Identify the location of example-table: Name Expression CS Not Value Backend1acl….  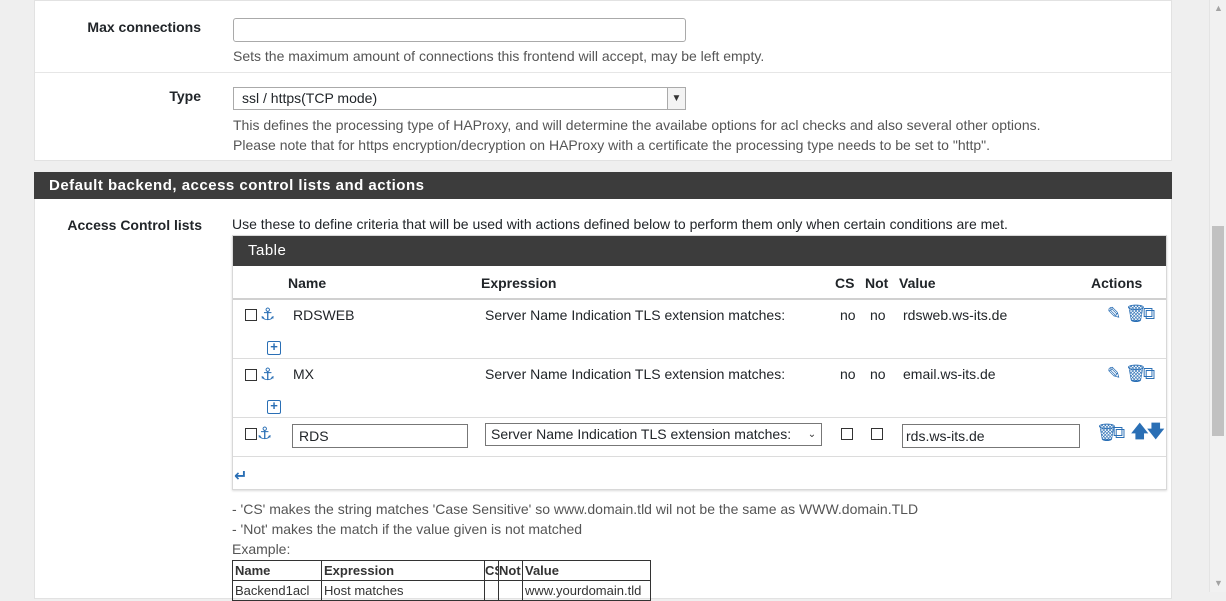
(441, 580).